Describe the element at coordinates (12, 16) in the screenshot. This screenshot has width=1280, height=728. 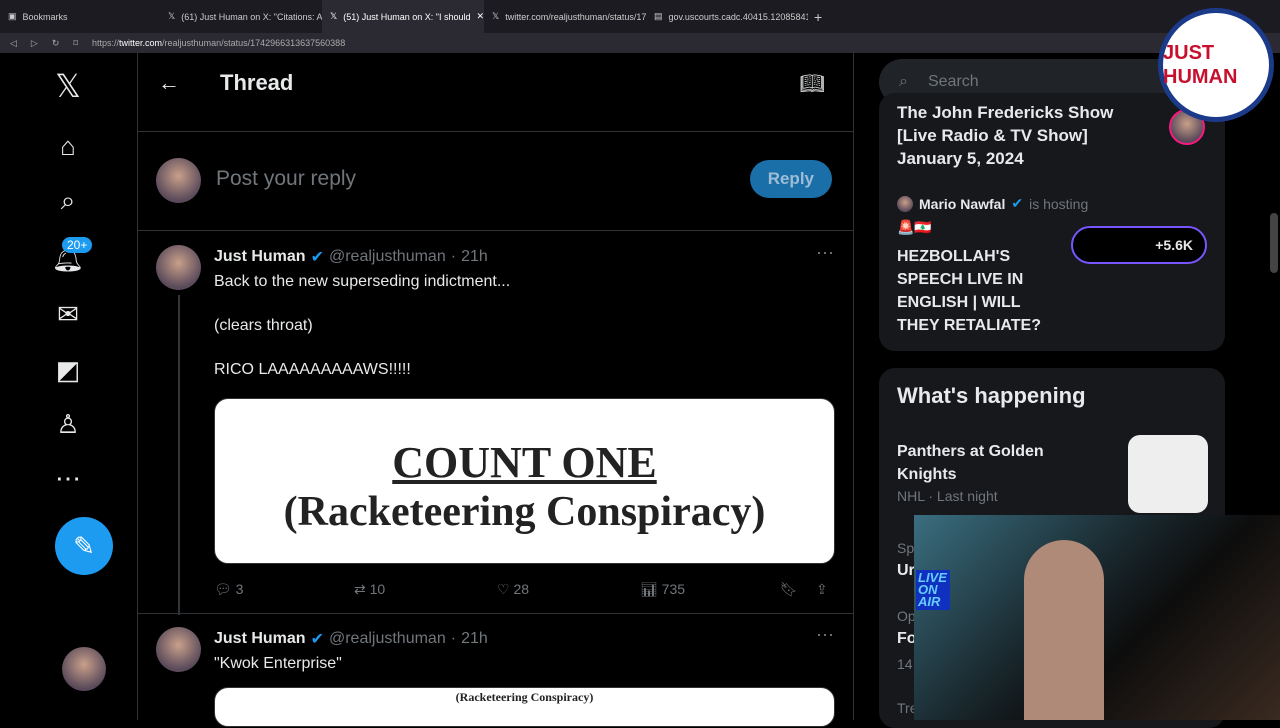
I see `bookmark-icon: ▣` at that location.